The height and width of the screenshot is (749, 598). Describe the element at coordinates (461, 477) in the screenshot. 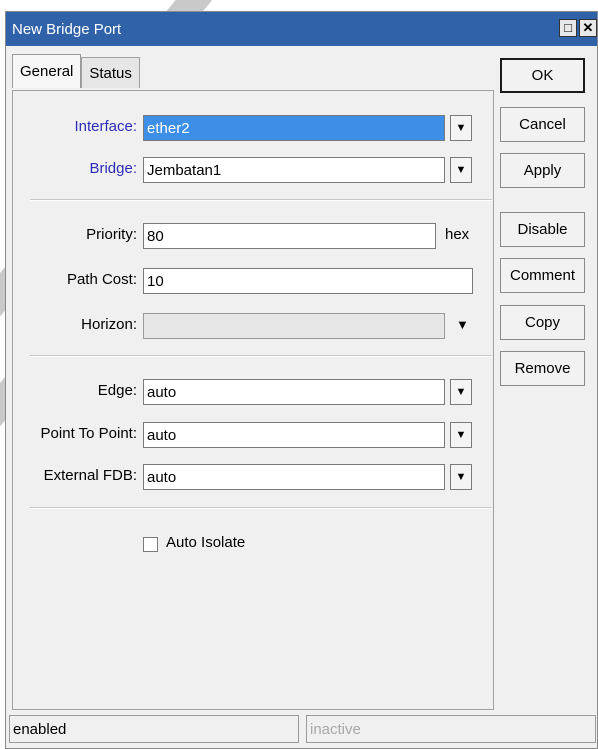

I see `external-fdb-dropdown-icon: ▼` at that location.